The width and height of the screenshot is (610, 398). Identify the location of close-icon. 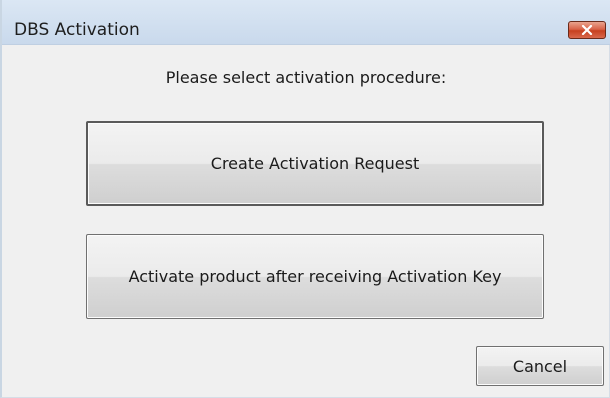
(587, 30).